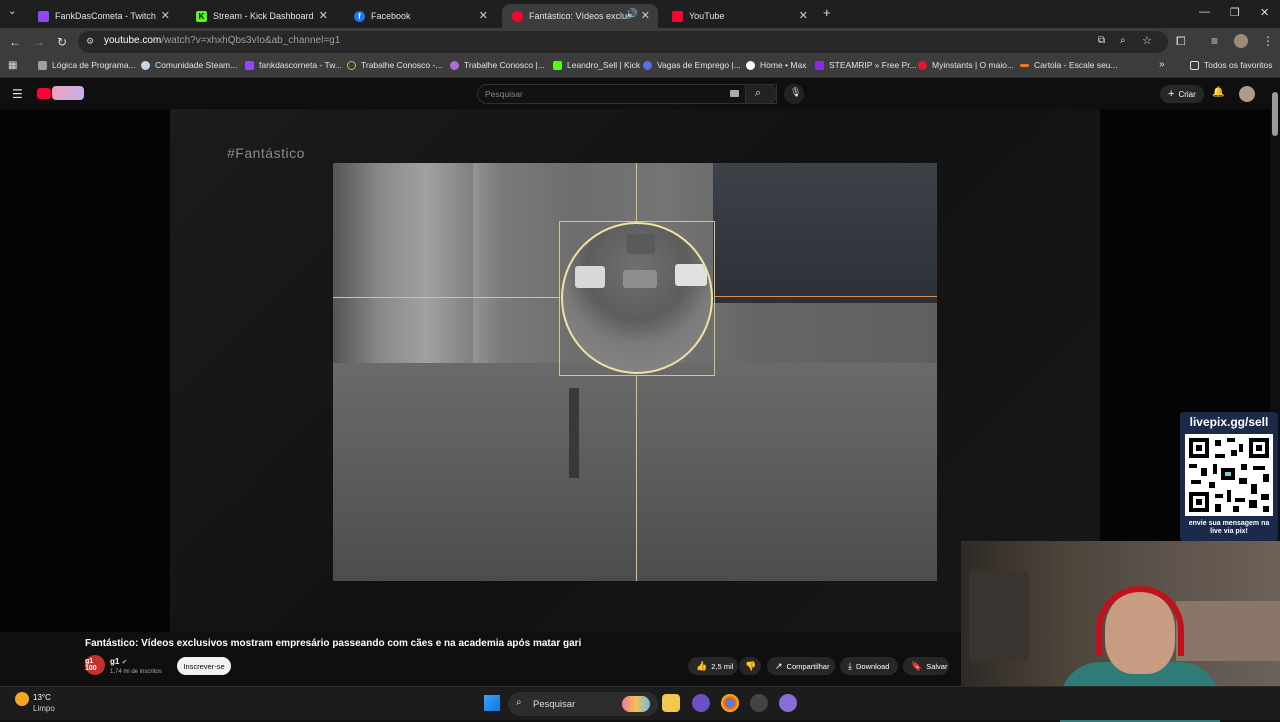  Describe the element at coordinates (68, 93) in the screenshot. I see `youtube-doodle-logo` at that location.